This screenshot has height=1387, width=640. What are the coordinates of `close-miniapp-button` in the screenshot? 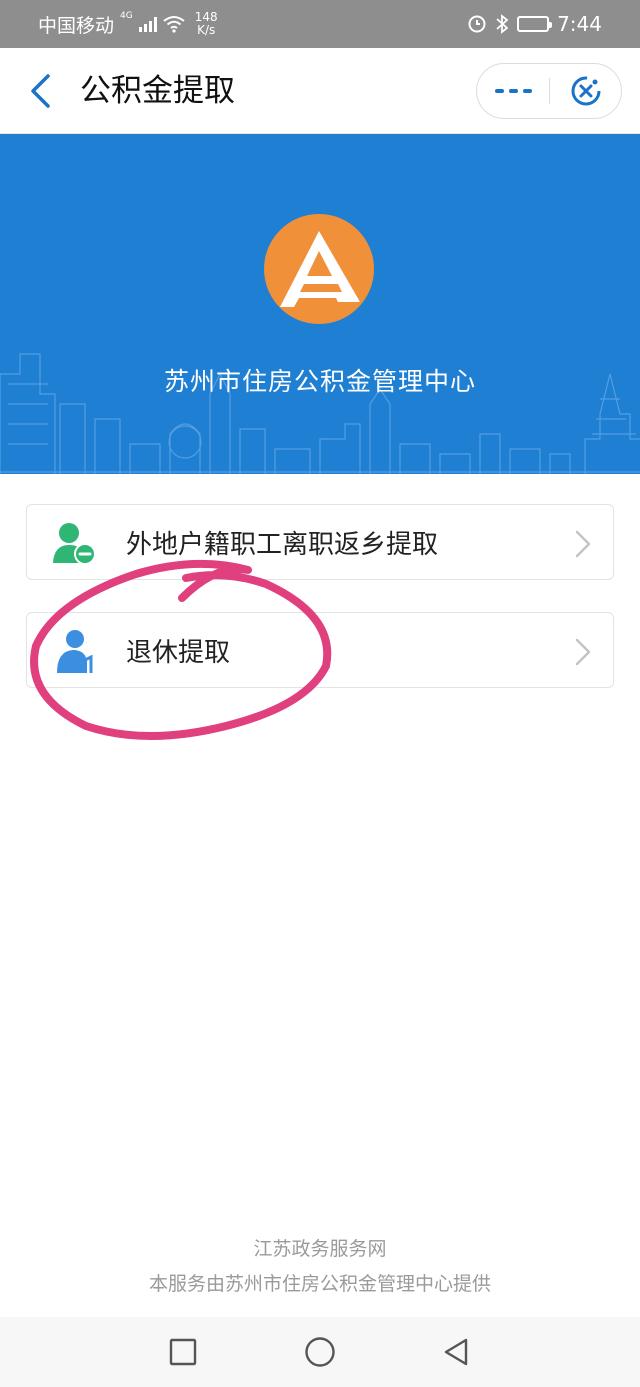 It's located at (586, 91).